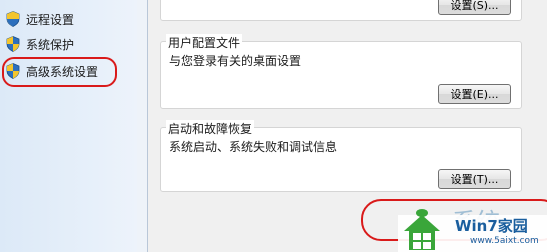  I want to click on user-profiles-description: 与您登录有关的桌面设置, so click(235, 61).